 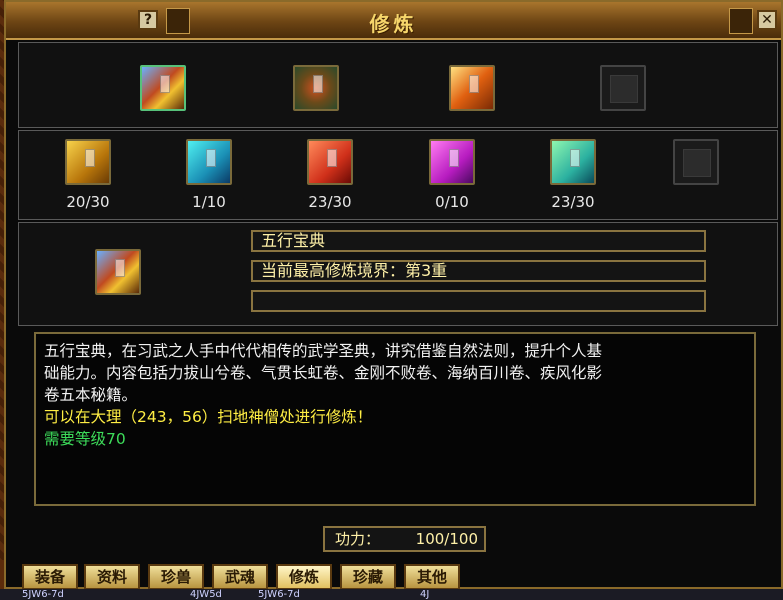 What do you see at coordinates (43, 594) in the screenshot?
I see `strip-text-1: 5JW6-7d` at bounding box center [43, 594].